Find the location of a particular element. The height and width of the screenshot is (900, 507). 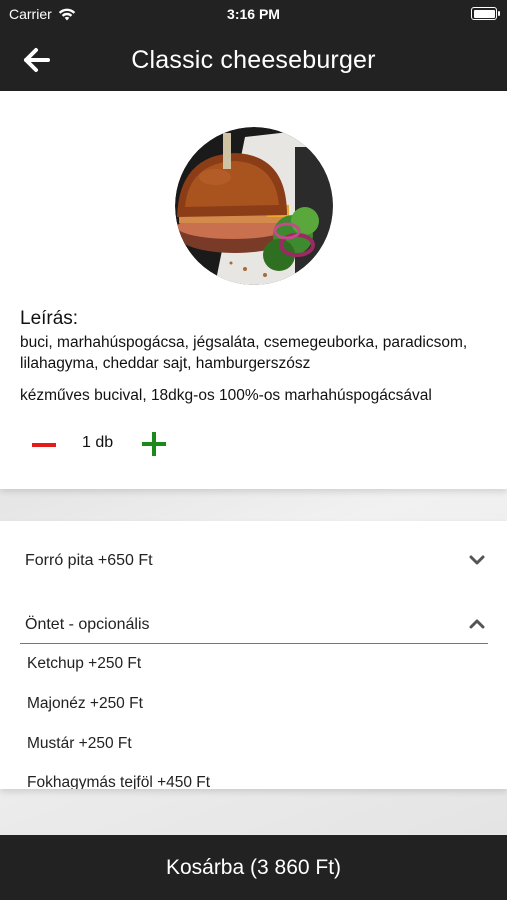

nav-bar: Classic cheeseburger is located at coordinates (253, 59).